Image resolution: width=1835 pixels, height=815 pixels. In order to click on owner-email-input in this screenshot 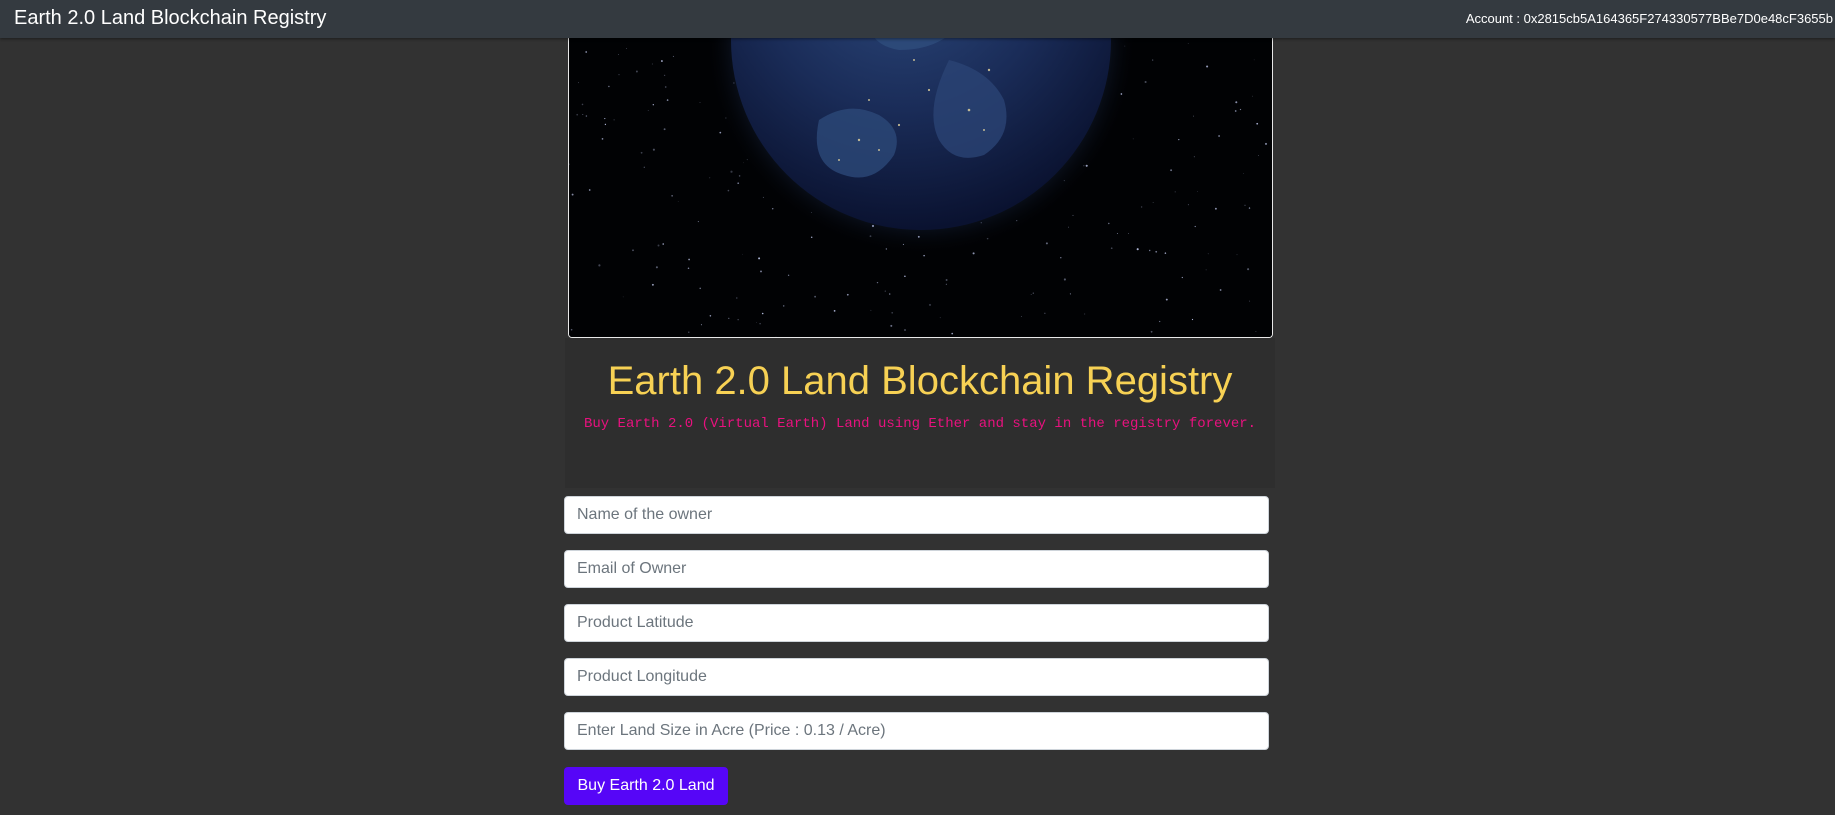, I will do `click(916, 569)`.